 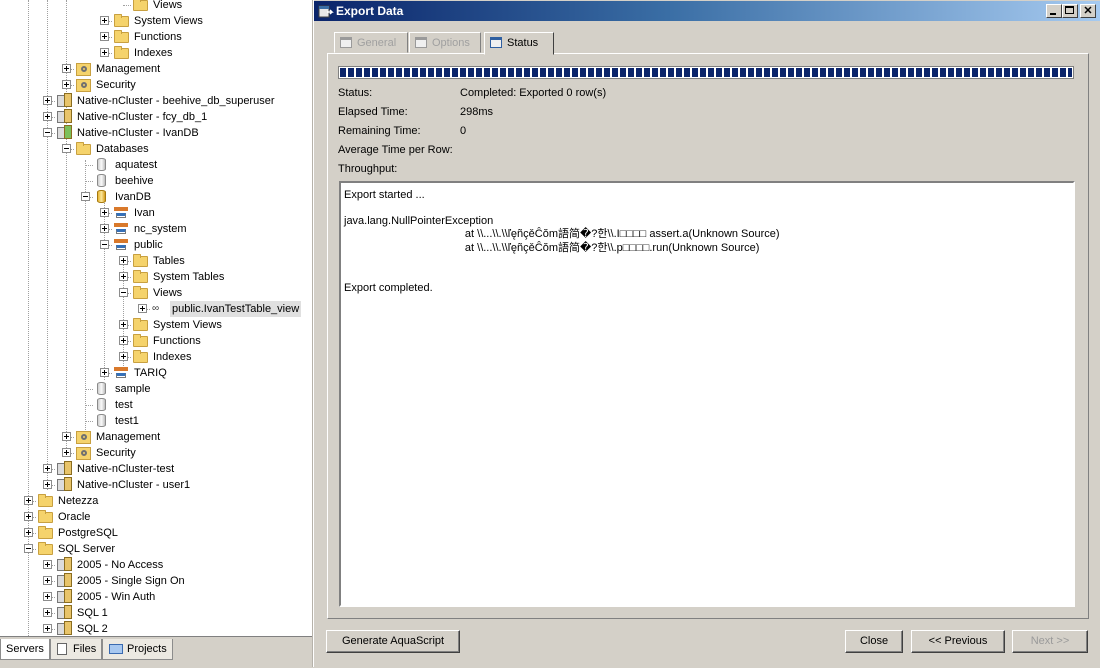 What do you see at coordinates (148, 245) in the screenshot?
I see `tree-item-label: public` at bounding box center [148, 245].